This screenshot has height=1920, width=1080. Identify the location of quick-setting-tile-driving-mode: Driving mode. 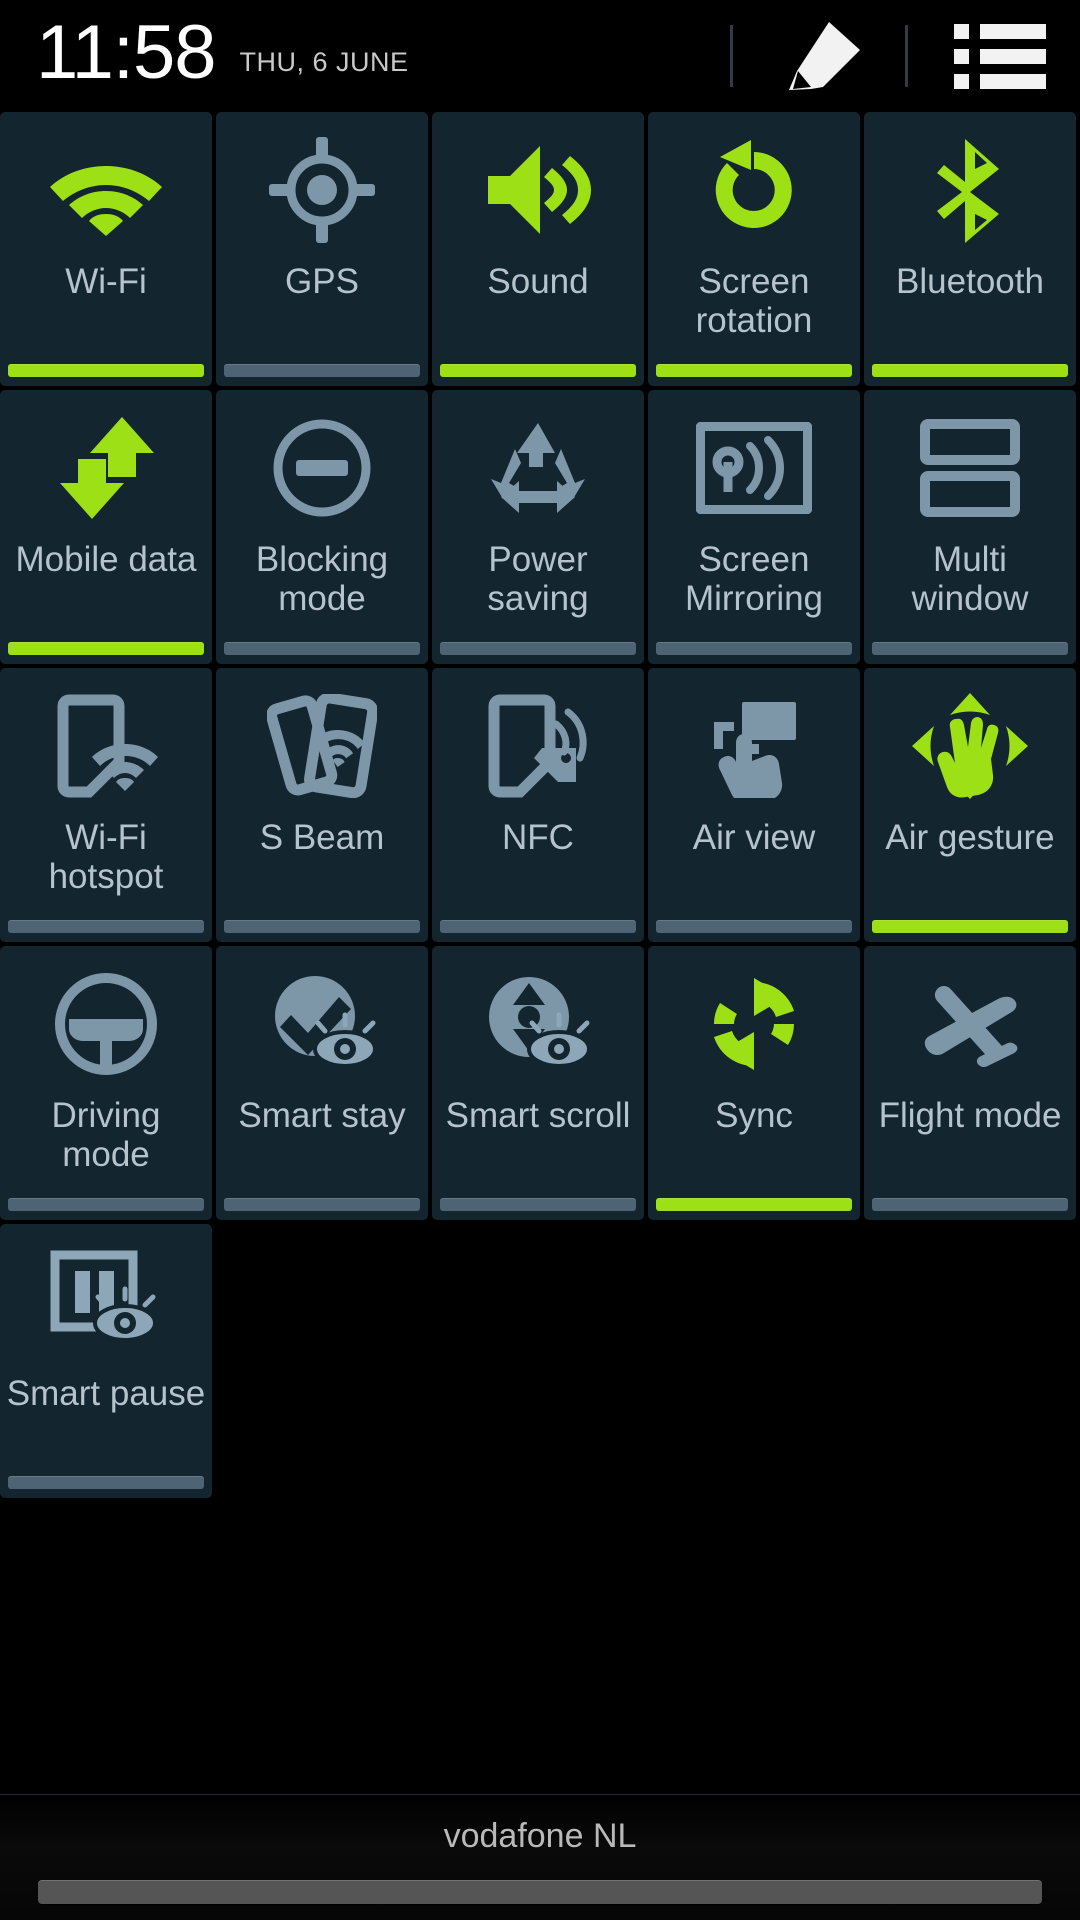
(106, 1083).